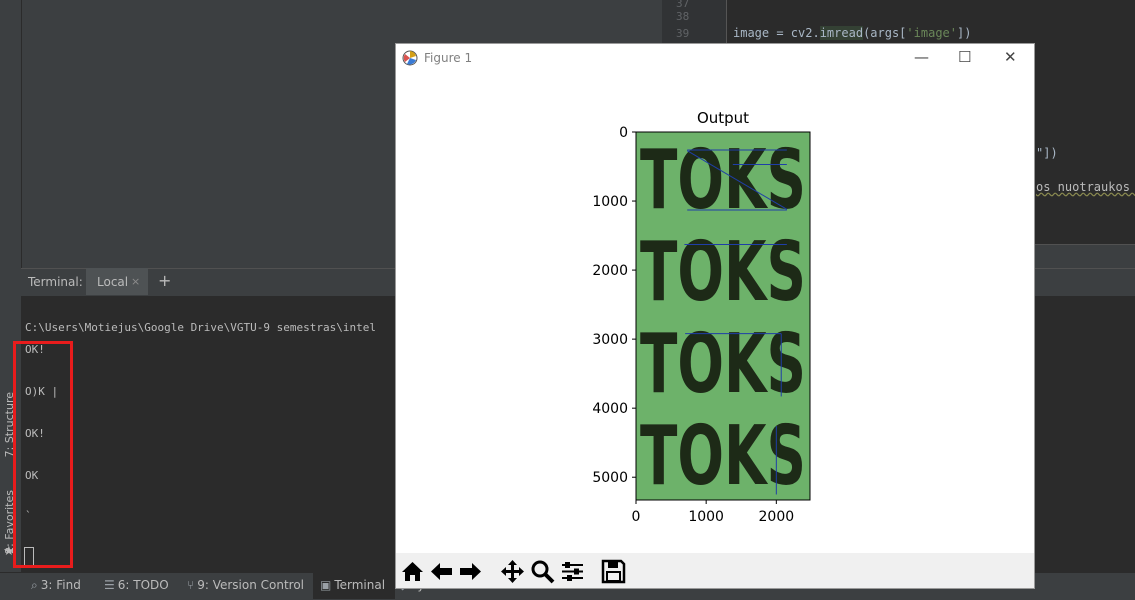 The image size is (1135, 600). I want to click on code-text: image = cv2., so click(776, 33).